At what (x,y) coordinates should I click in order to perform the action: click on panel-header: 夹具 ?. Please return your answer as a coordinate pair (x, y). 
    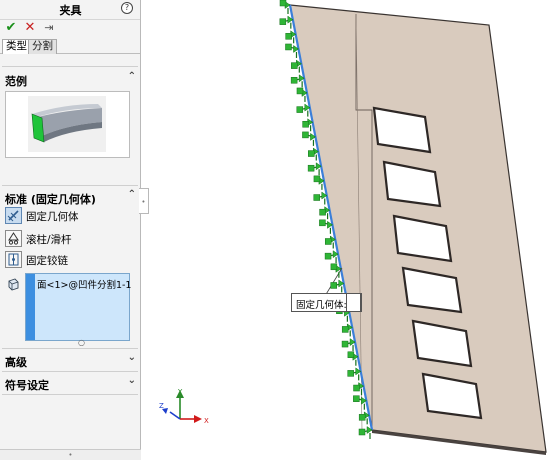
    Looking at the image, I should click on (70, 10).